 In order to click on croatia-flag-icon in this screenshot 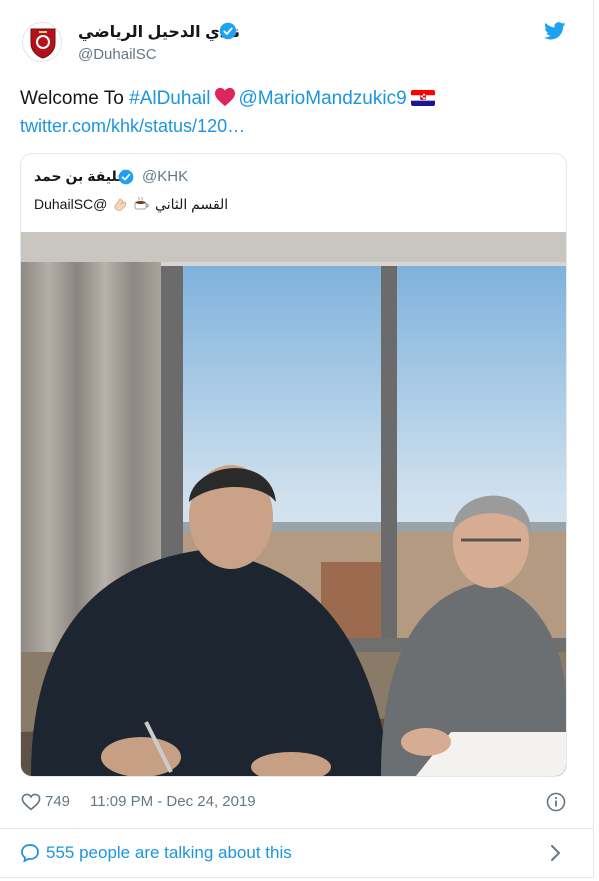, I will do `click(422, 98)`.